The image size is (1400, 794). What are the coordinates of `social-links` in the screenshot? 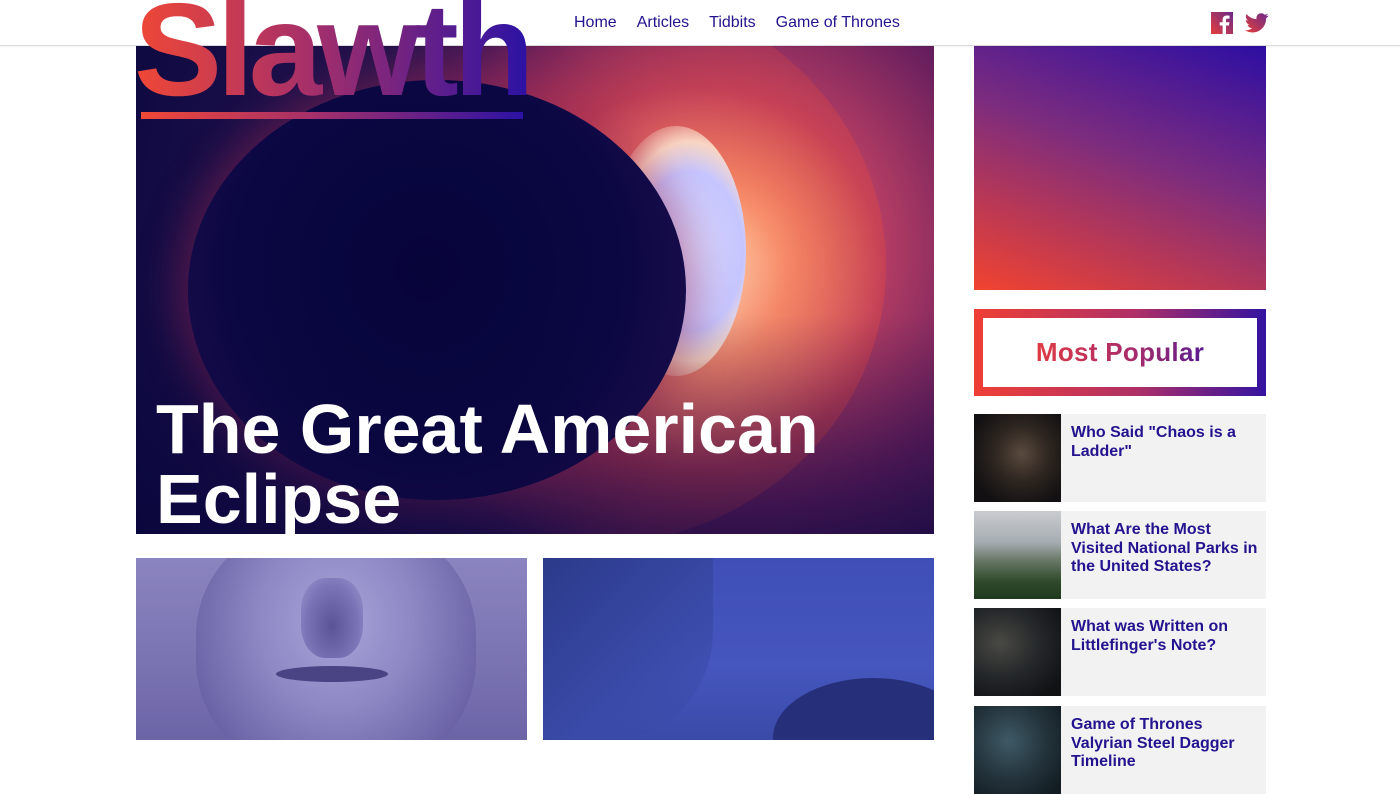 It's located at (1240, 23).